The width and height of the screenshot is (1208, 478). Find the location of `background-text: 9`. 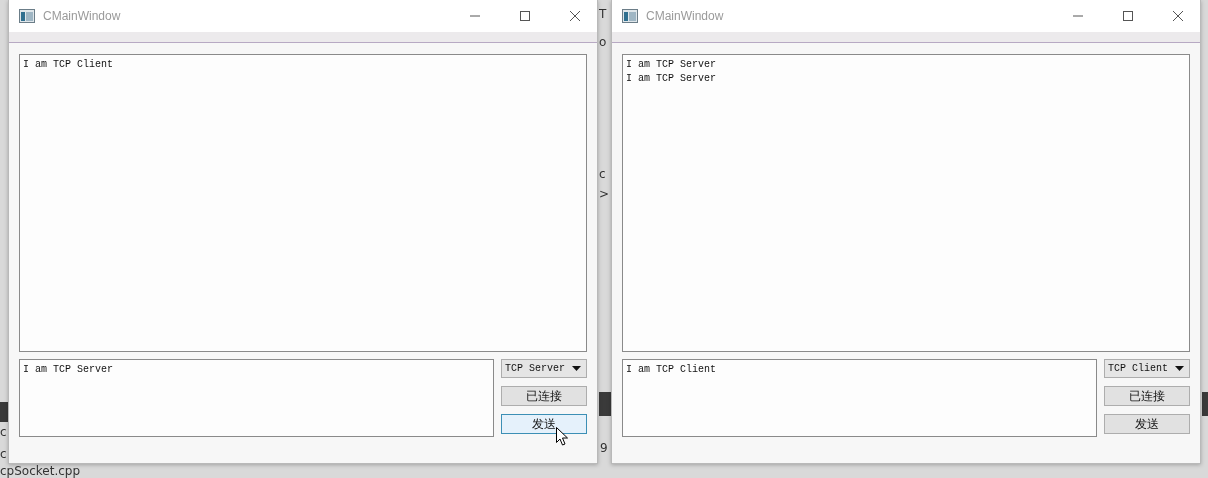

background-text: 9 is located at coordinates (604, 448).